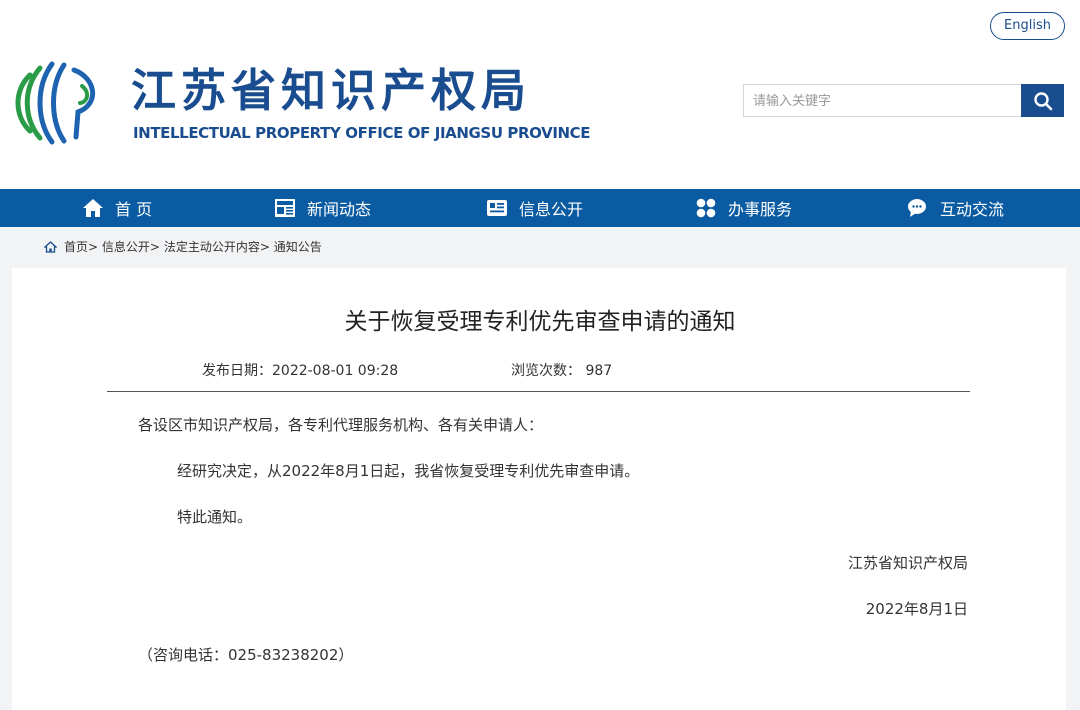  I want to click on publish-date: 发布日期：2022-08-01 09:28, so click(300, 370).